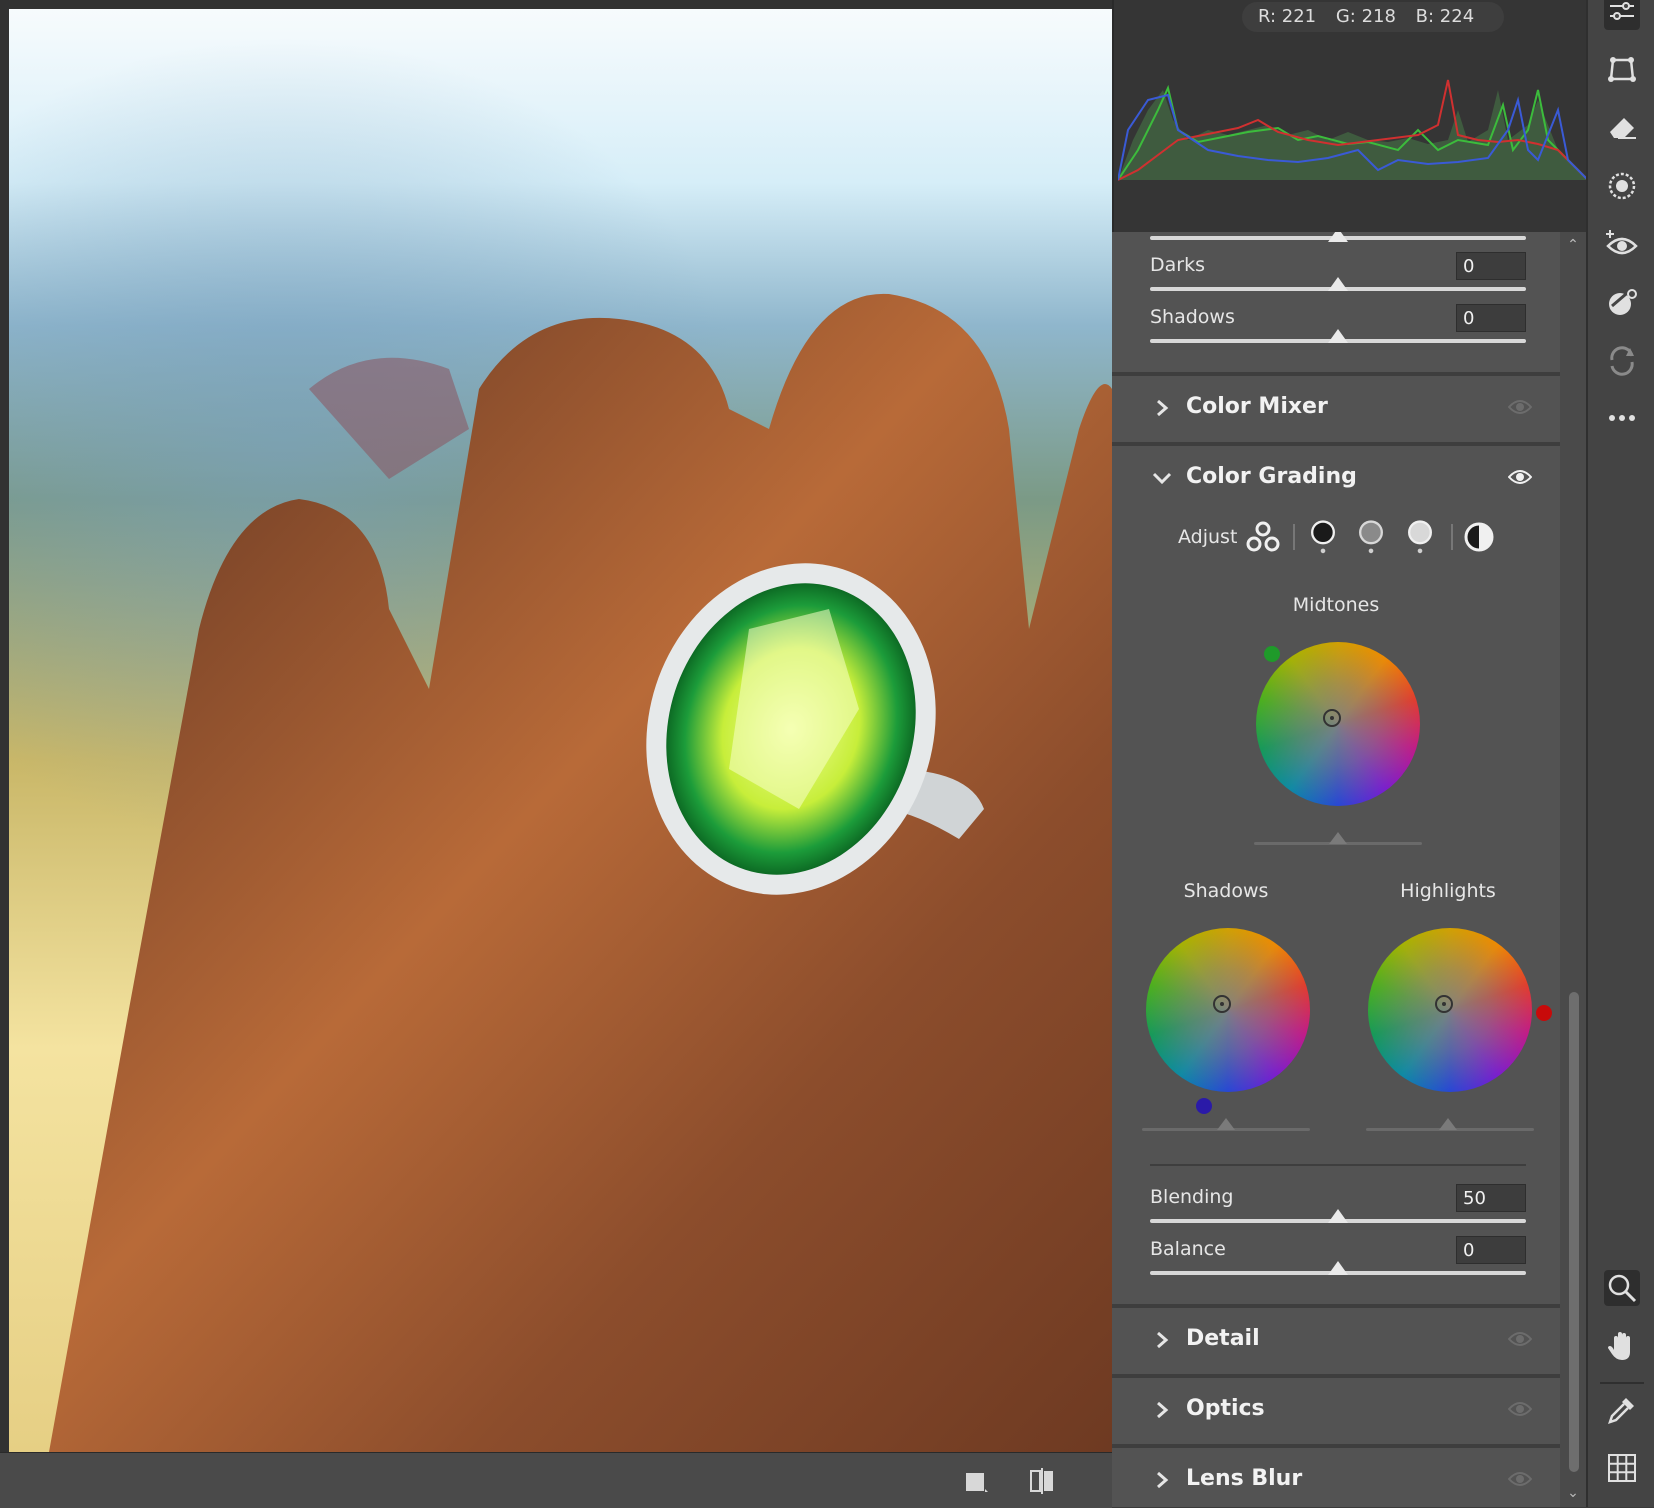  I want to click on divider, so click(1338, 1165).